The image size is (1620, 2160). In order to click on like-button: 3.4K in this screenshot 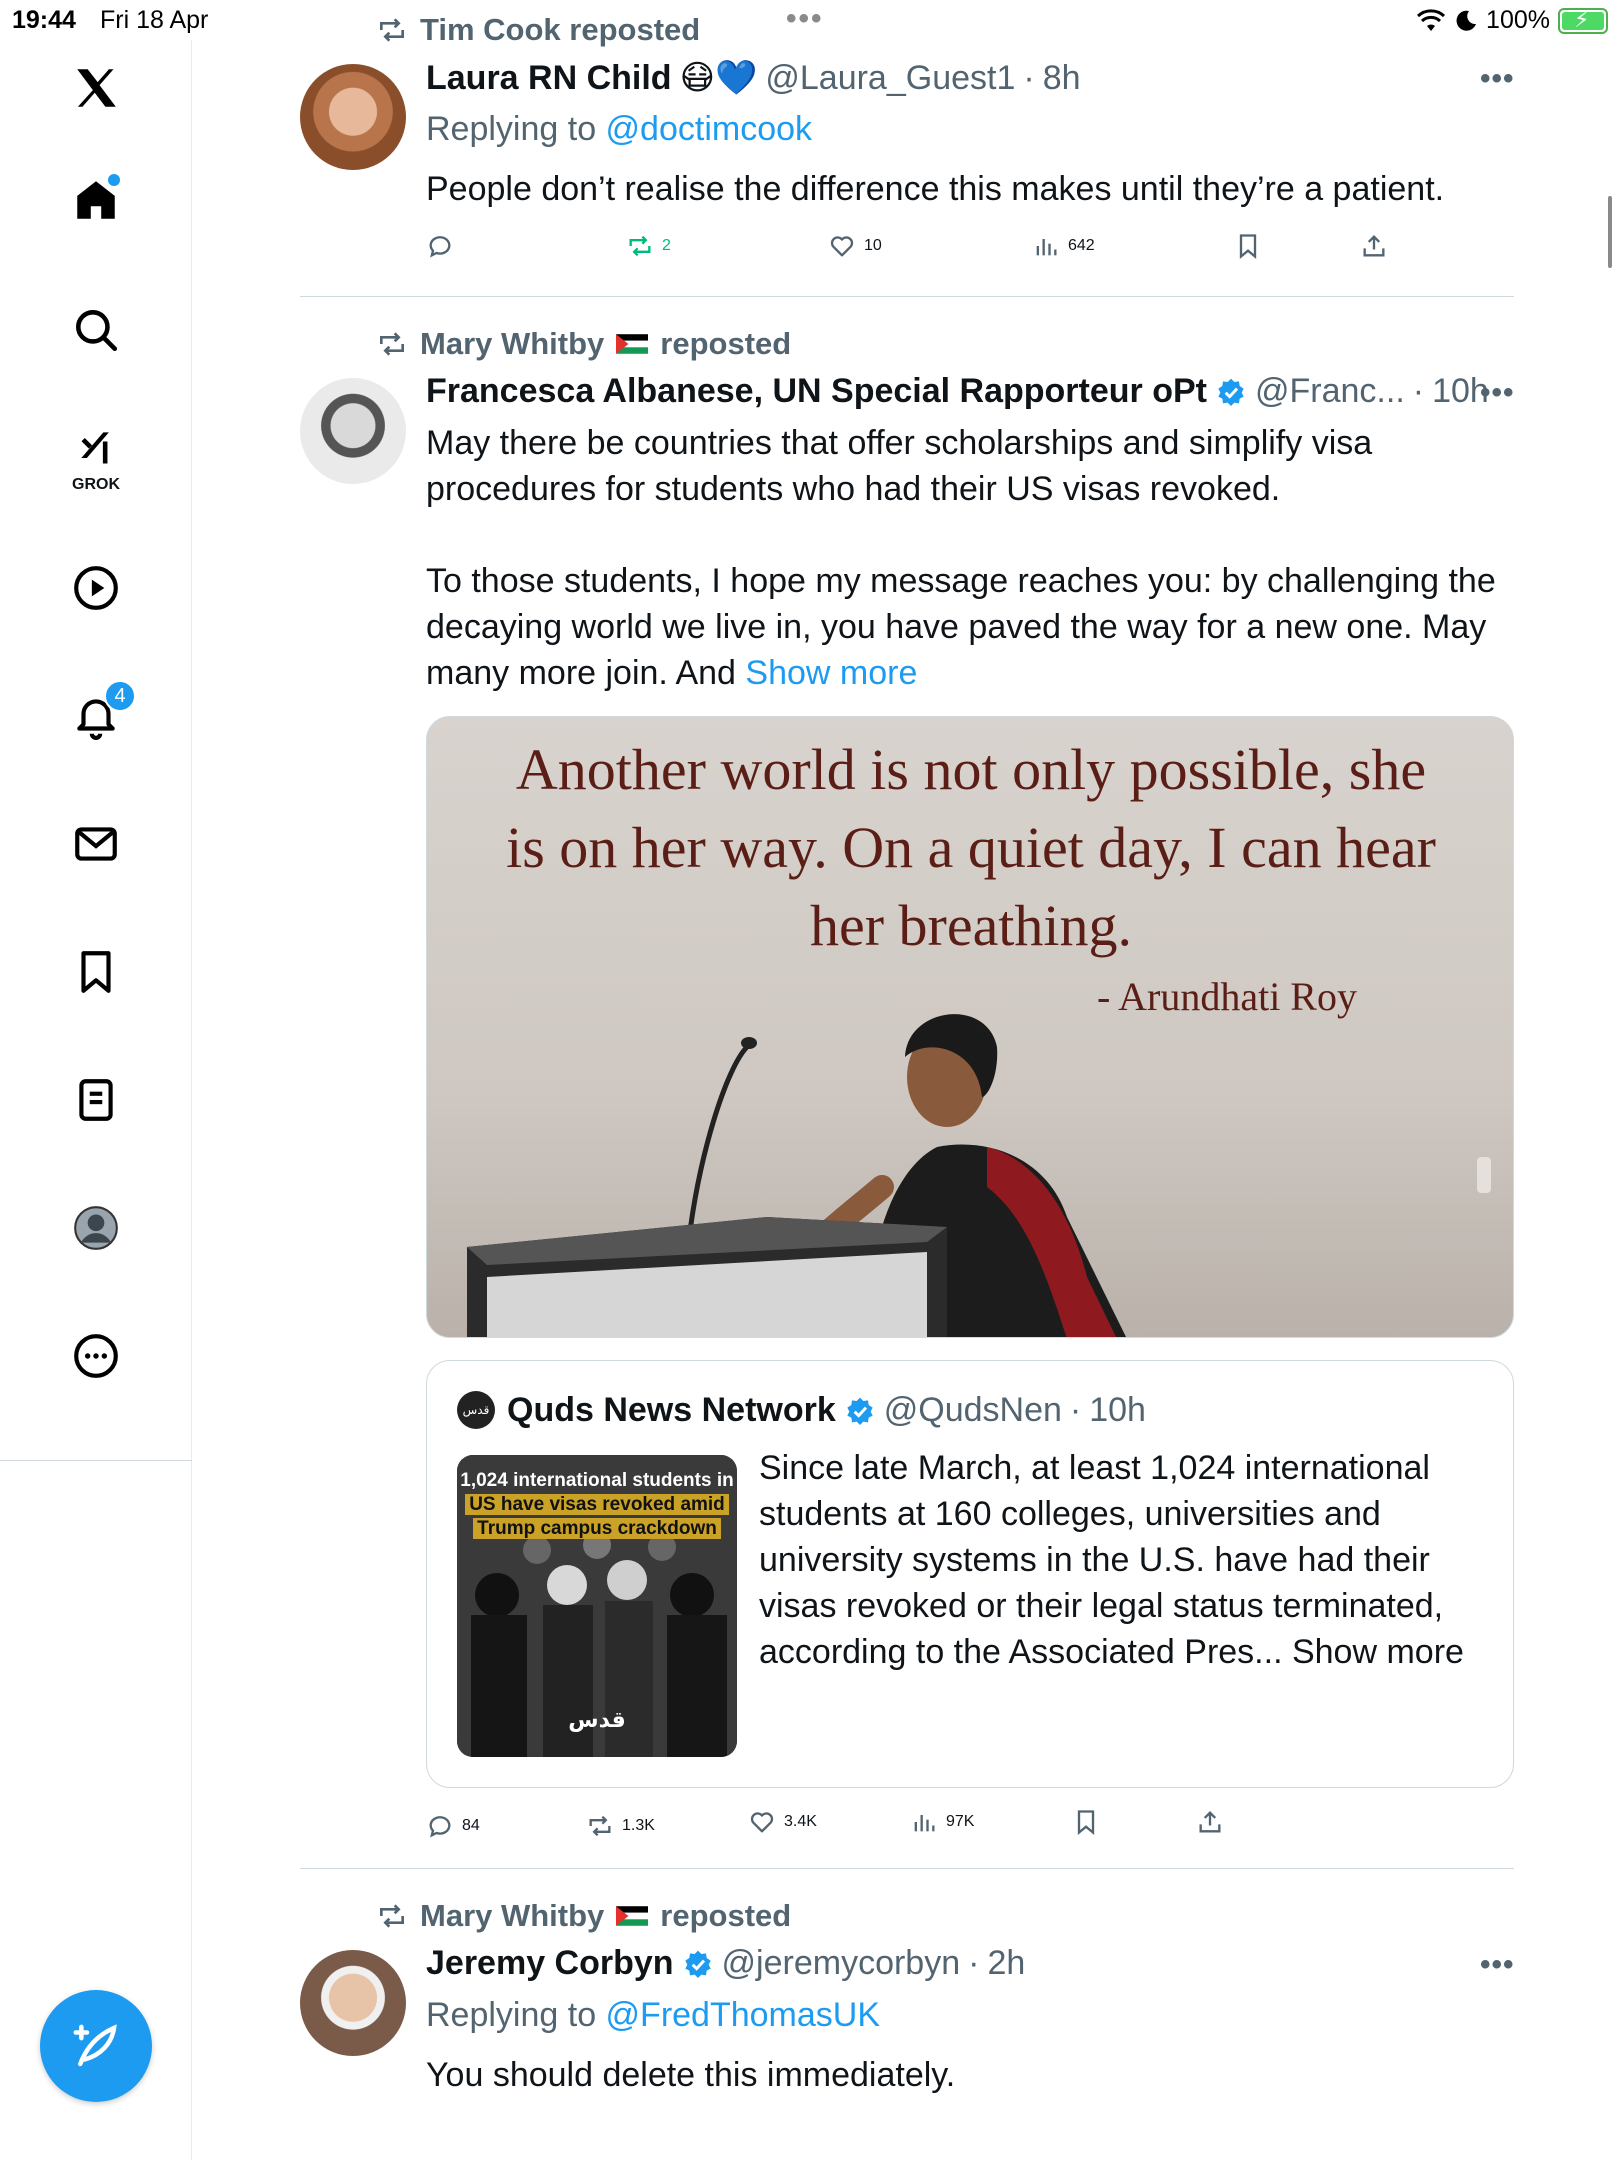, I will do `click(782, 1822)`.